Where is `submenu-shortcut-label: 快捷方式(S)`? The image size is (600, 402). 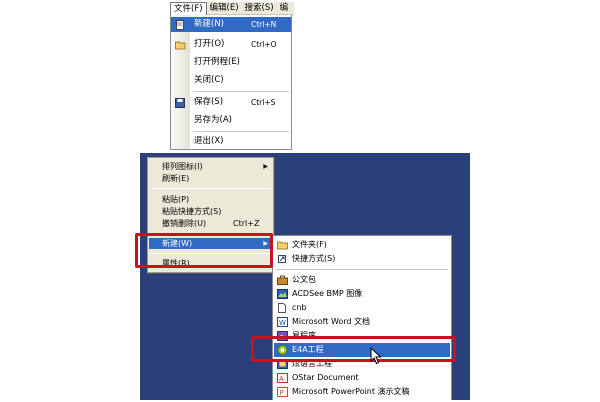 submenu-shortcut-label: 快捷方式(S) is located at coordinates (314, 258).